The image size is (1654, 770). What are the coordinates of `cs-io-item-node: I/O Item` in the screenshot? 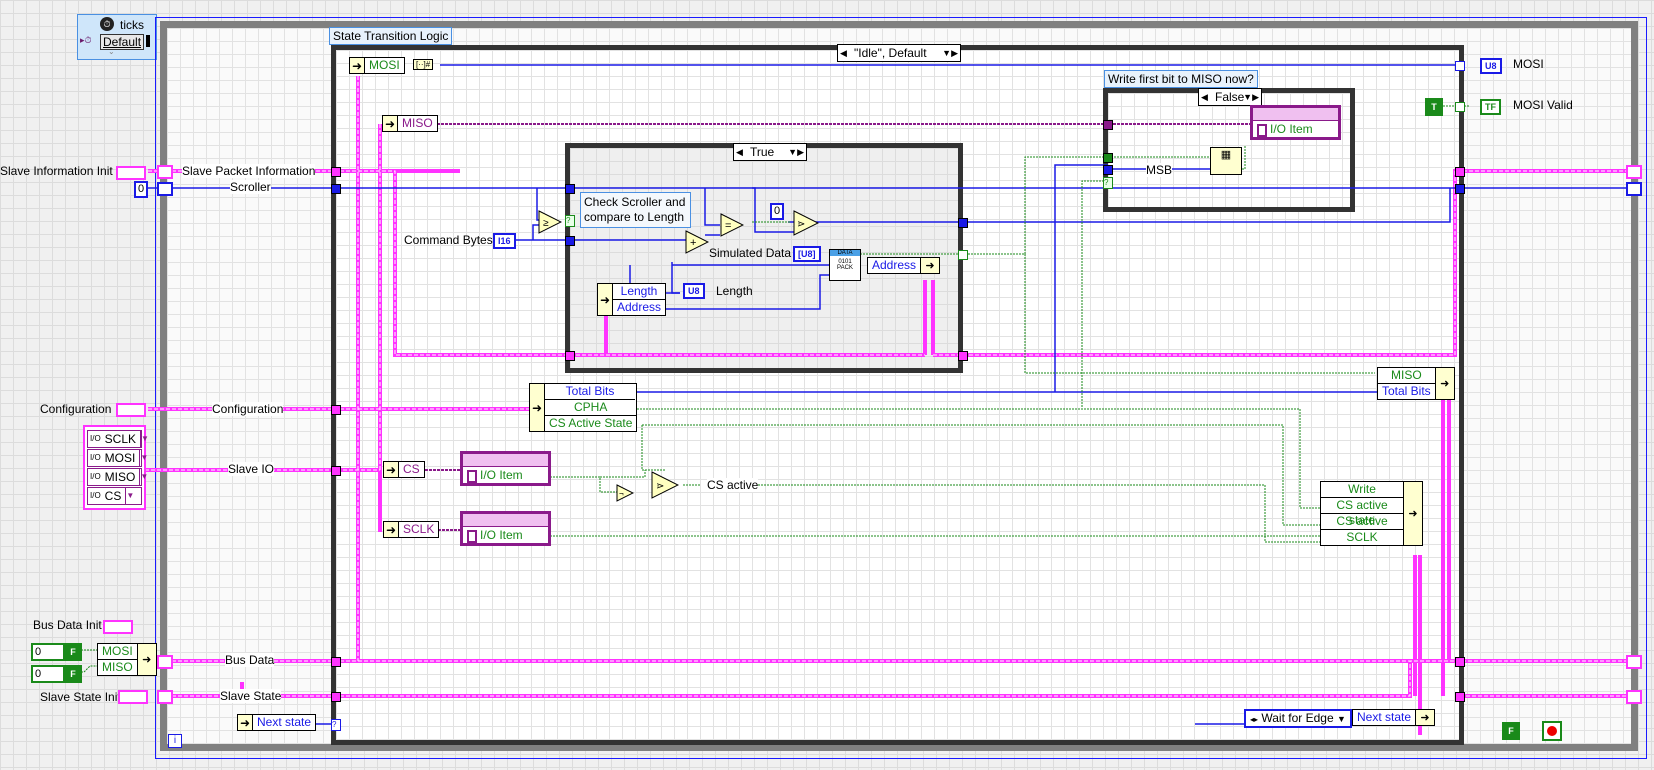 It's located at (505, 468).